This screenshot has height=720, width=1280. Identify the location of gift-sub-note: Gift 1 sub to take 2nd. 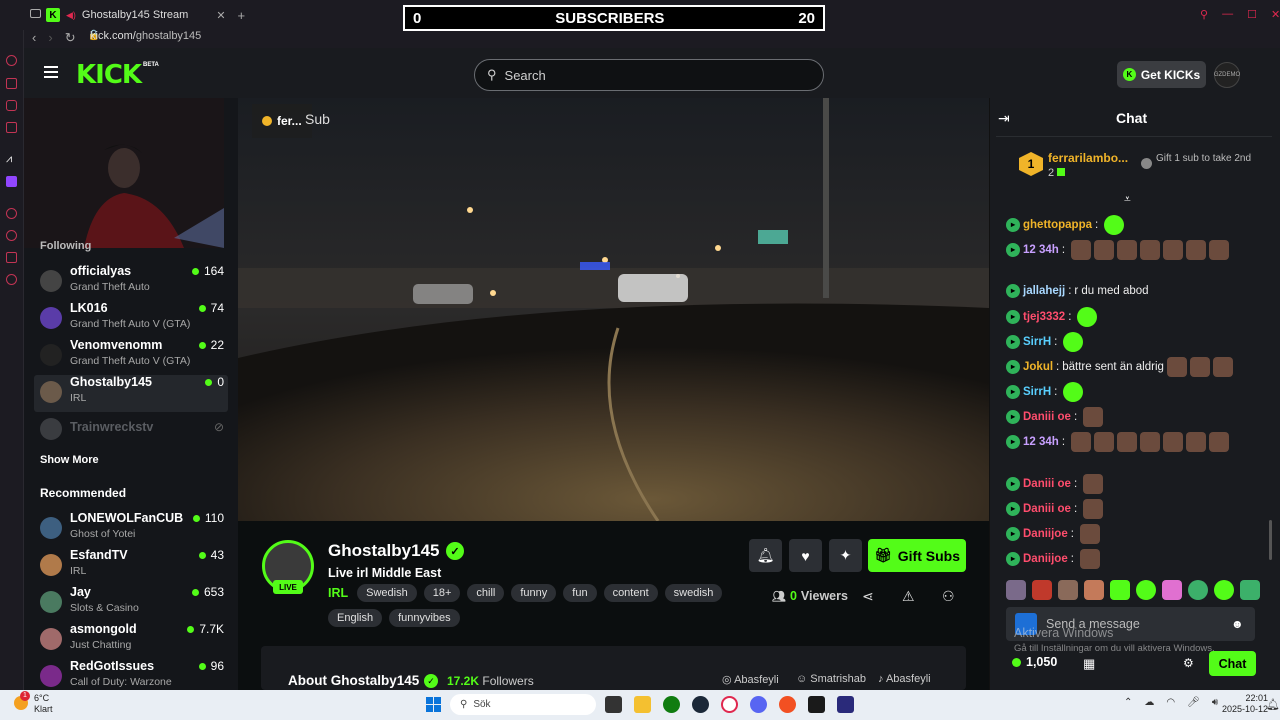
(1211, 158).